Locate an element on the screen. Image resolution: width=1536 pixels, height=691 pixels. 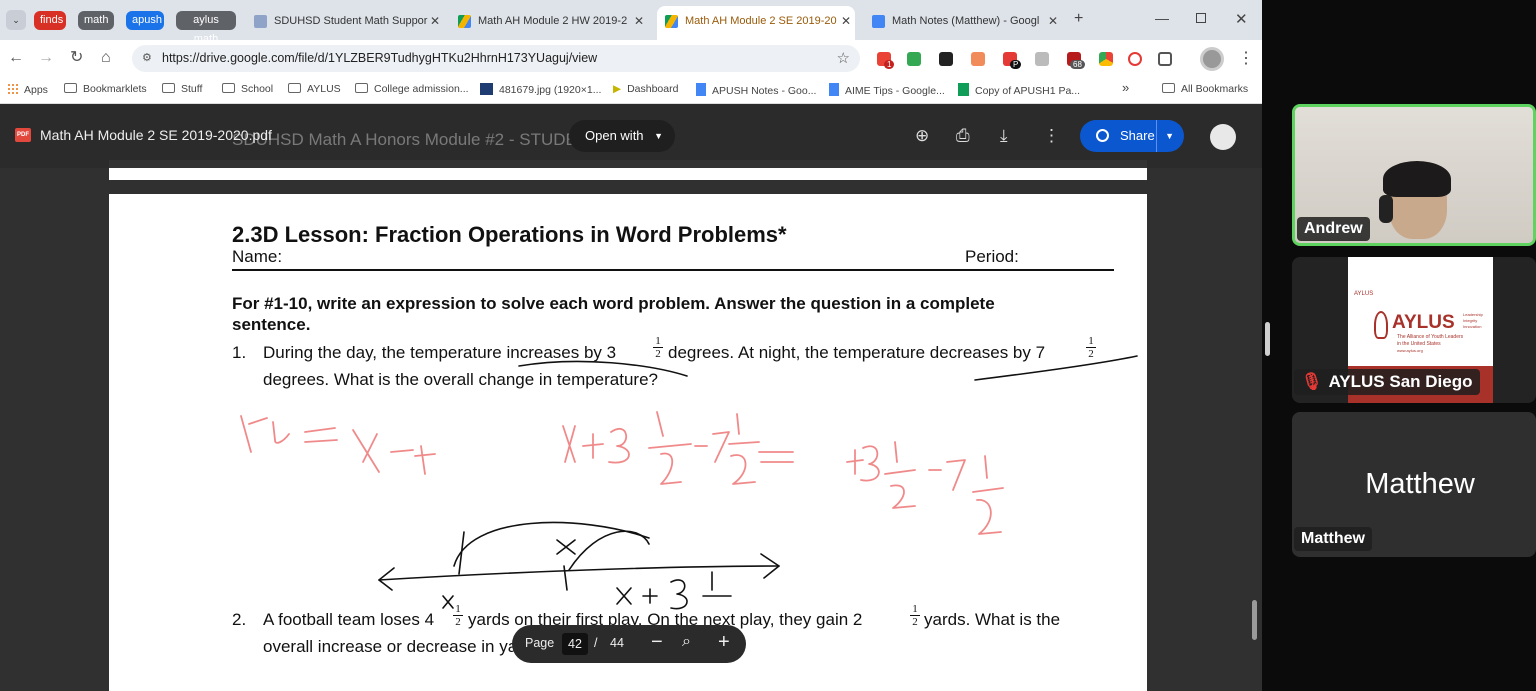
green-extension-icon is located at coordinates (914, 59).